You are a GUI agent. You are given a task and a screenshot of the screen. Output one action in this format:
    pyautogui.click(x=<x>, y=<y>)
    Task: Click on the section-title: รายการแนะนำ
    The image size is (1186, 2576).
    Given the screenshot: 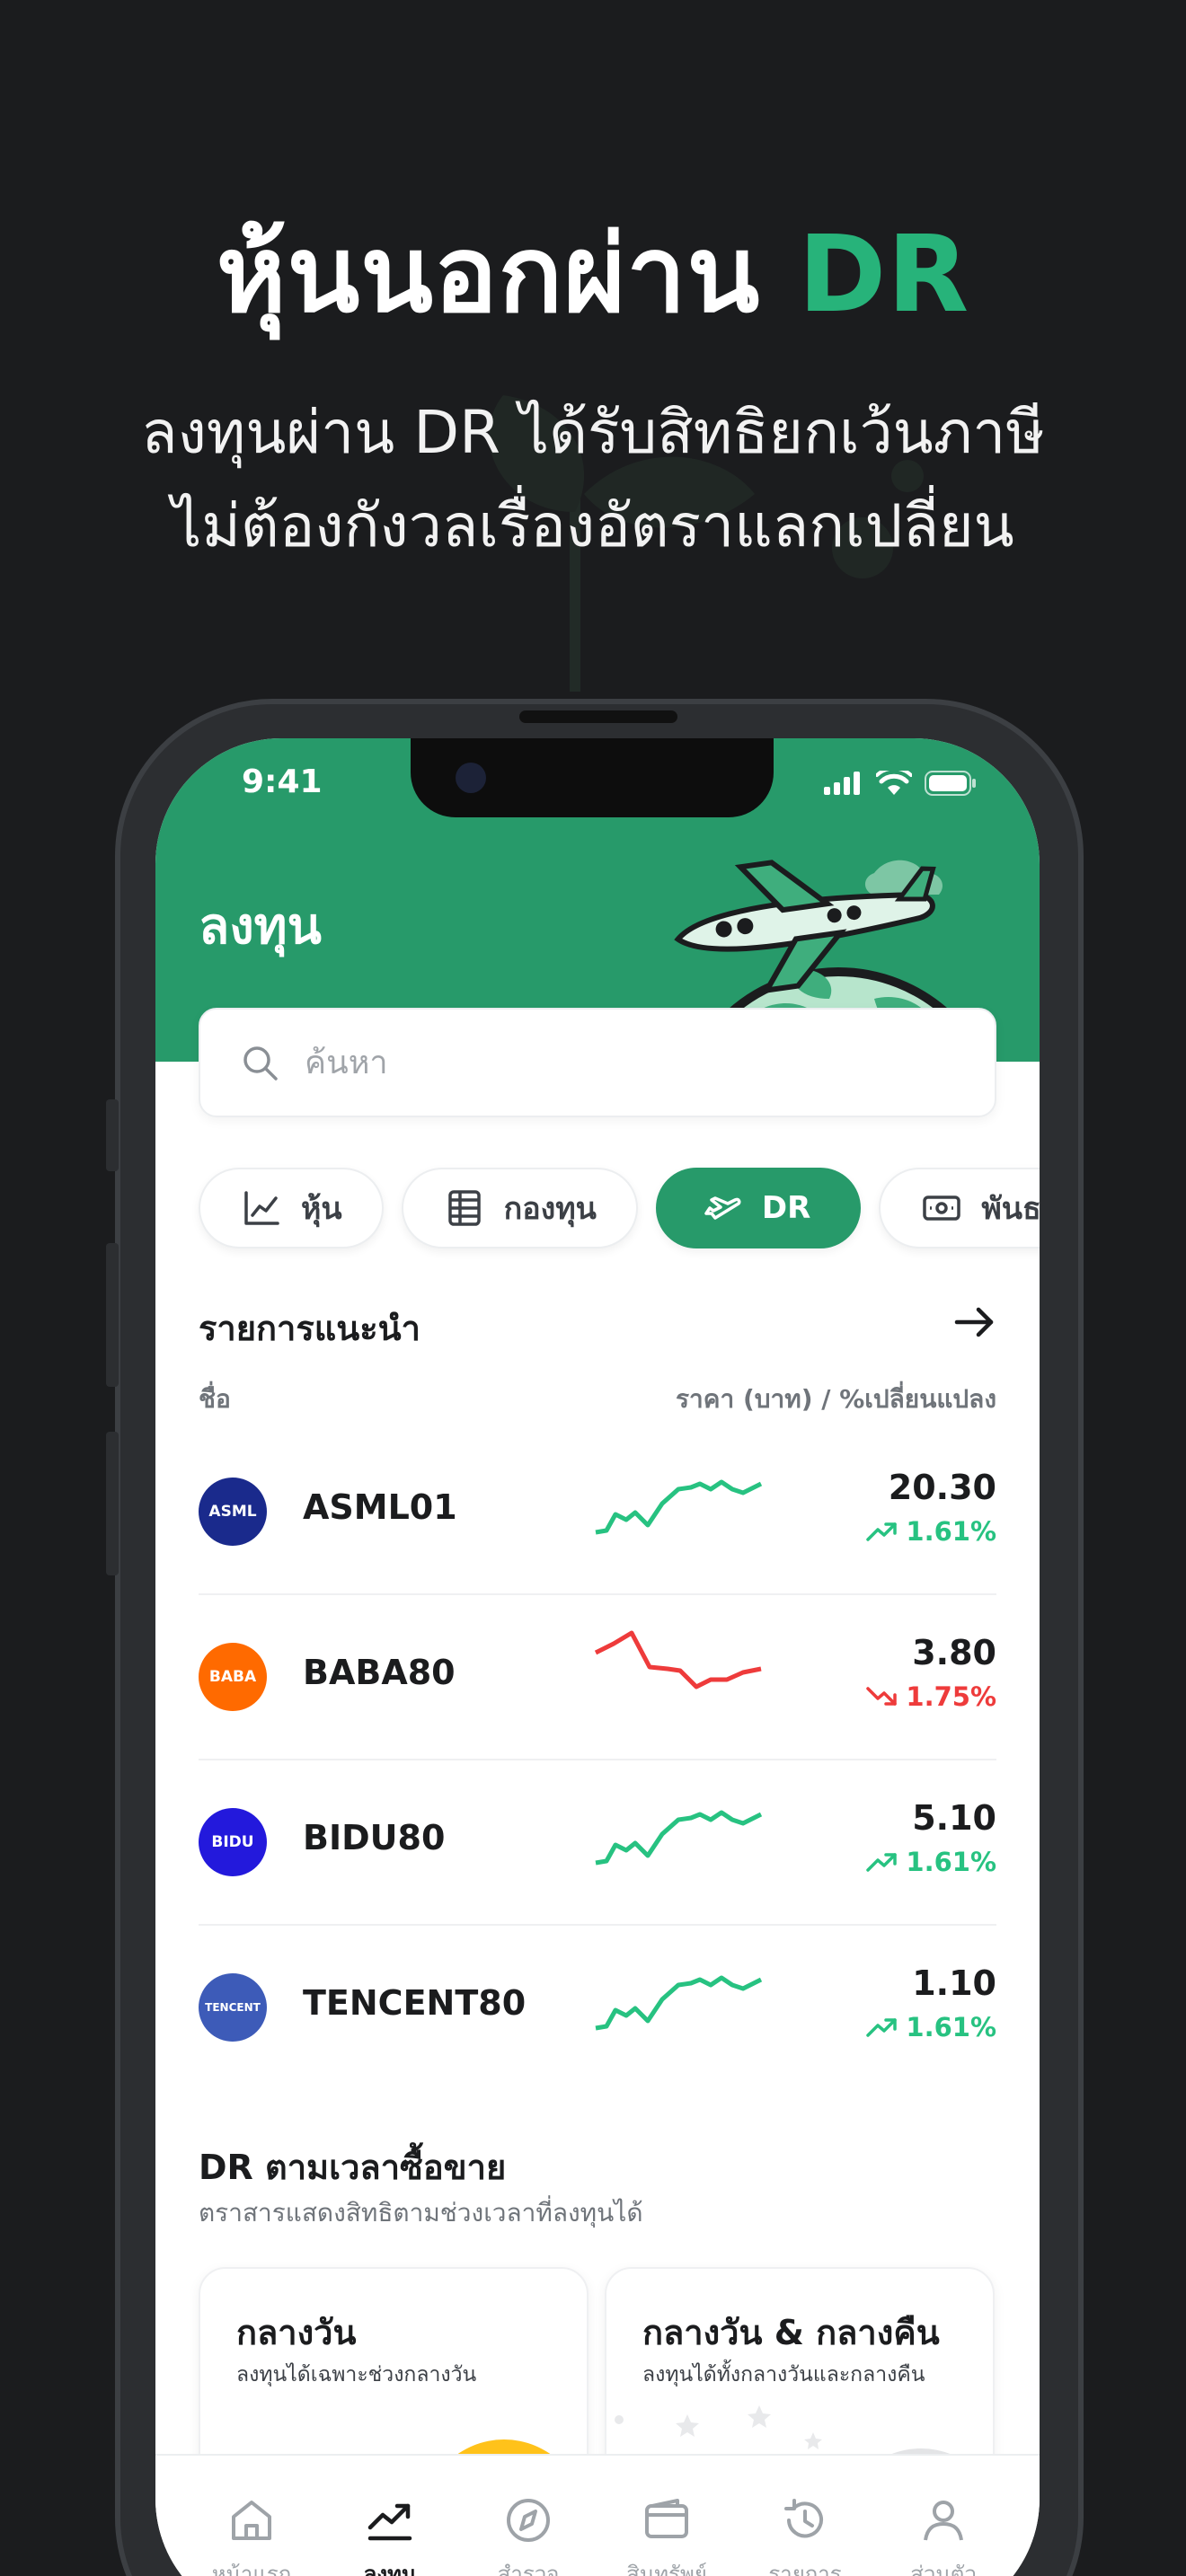 What is the action you would take?
    pyautogui.click(x=309, y=1328)
    